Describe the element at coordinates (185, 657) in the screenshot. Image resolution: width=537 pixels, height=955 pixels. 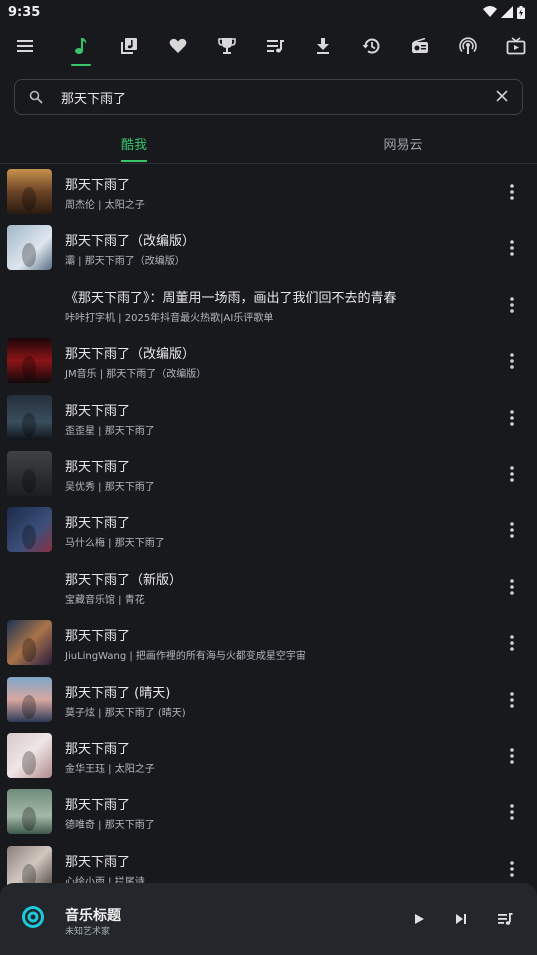
I see `song-artist-album: JiuLingWang | 把画作裡的所有海与火都变成星空宇宙` at that location.